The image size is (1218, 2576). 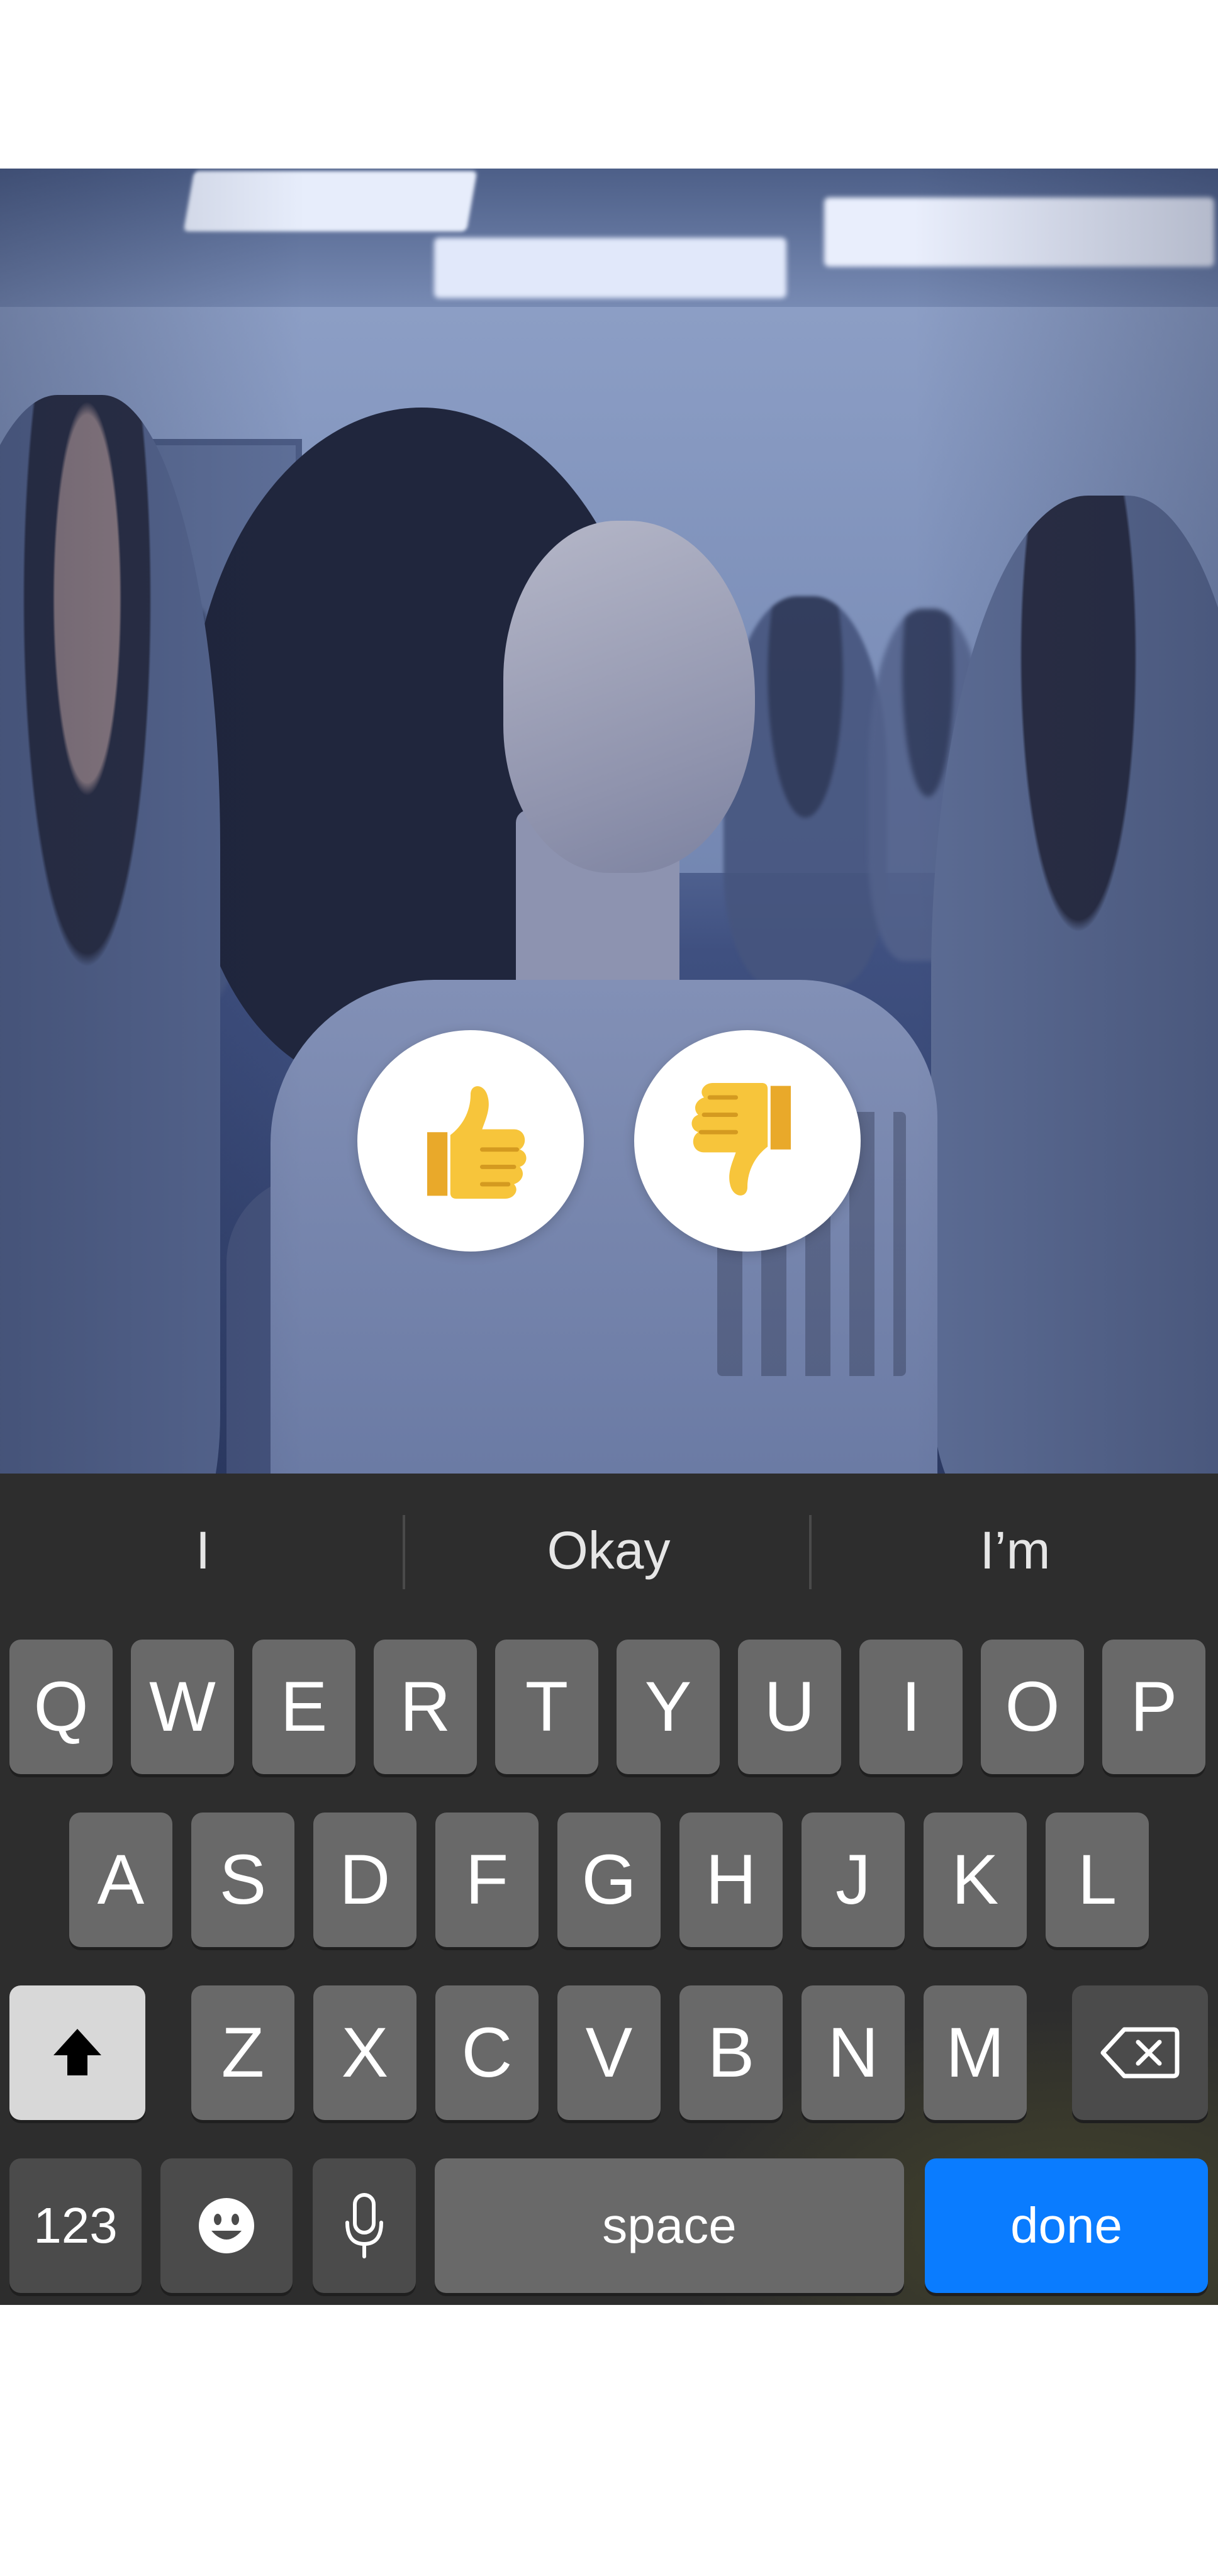 What do you see at coordinates (243, 1880) in the screenshot?
I see `key-s: S` at bounding box center [243, 1880].